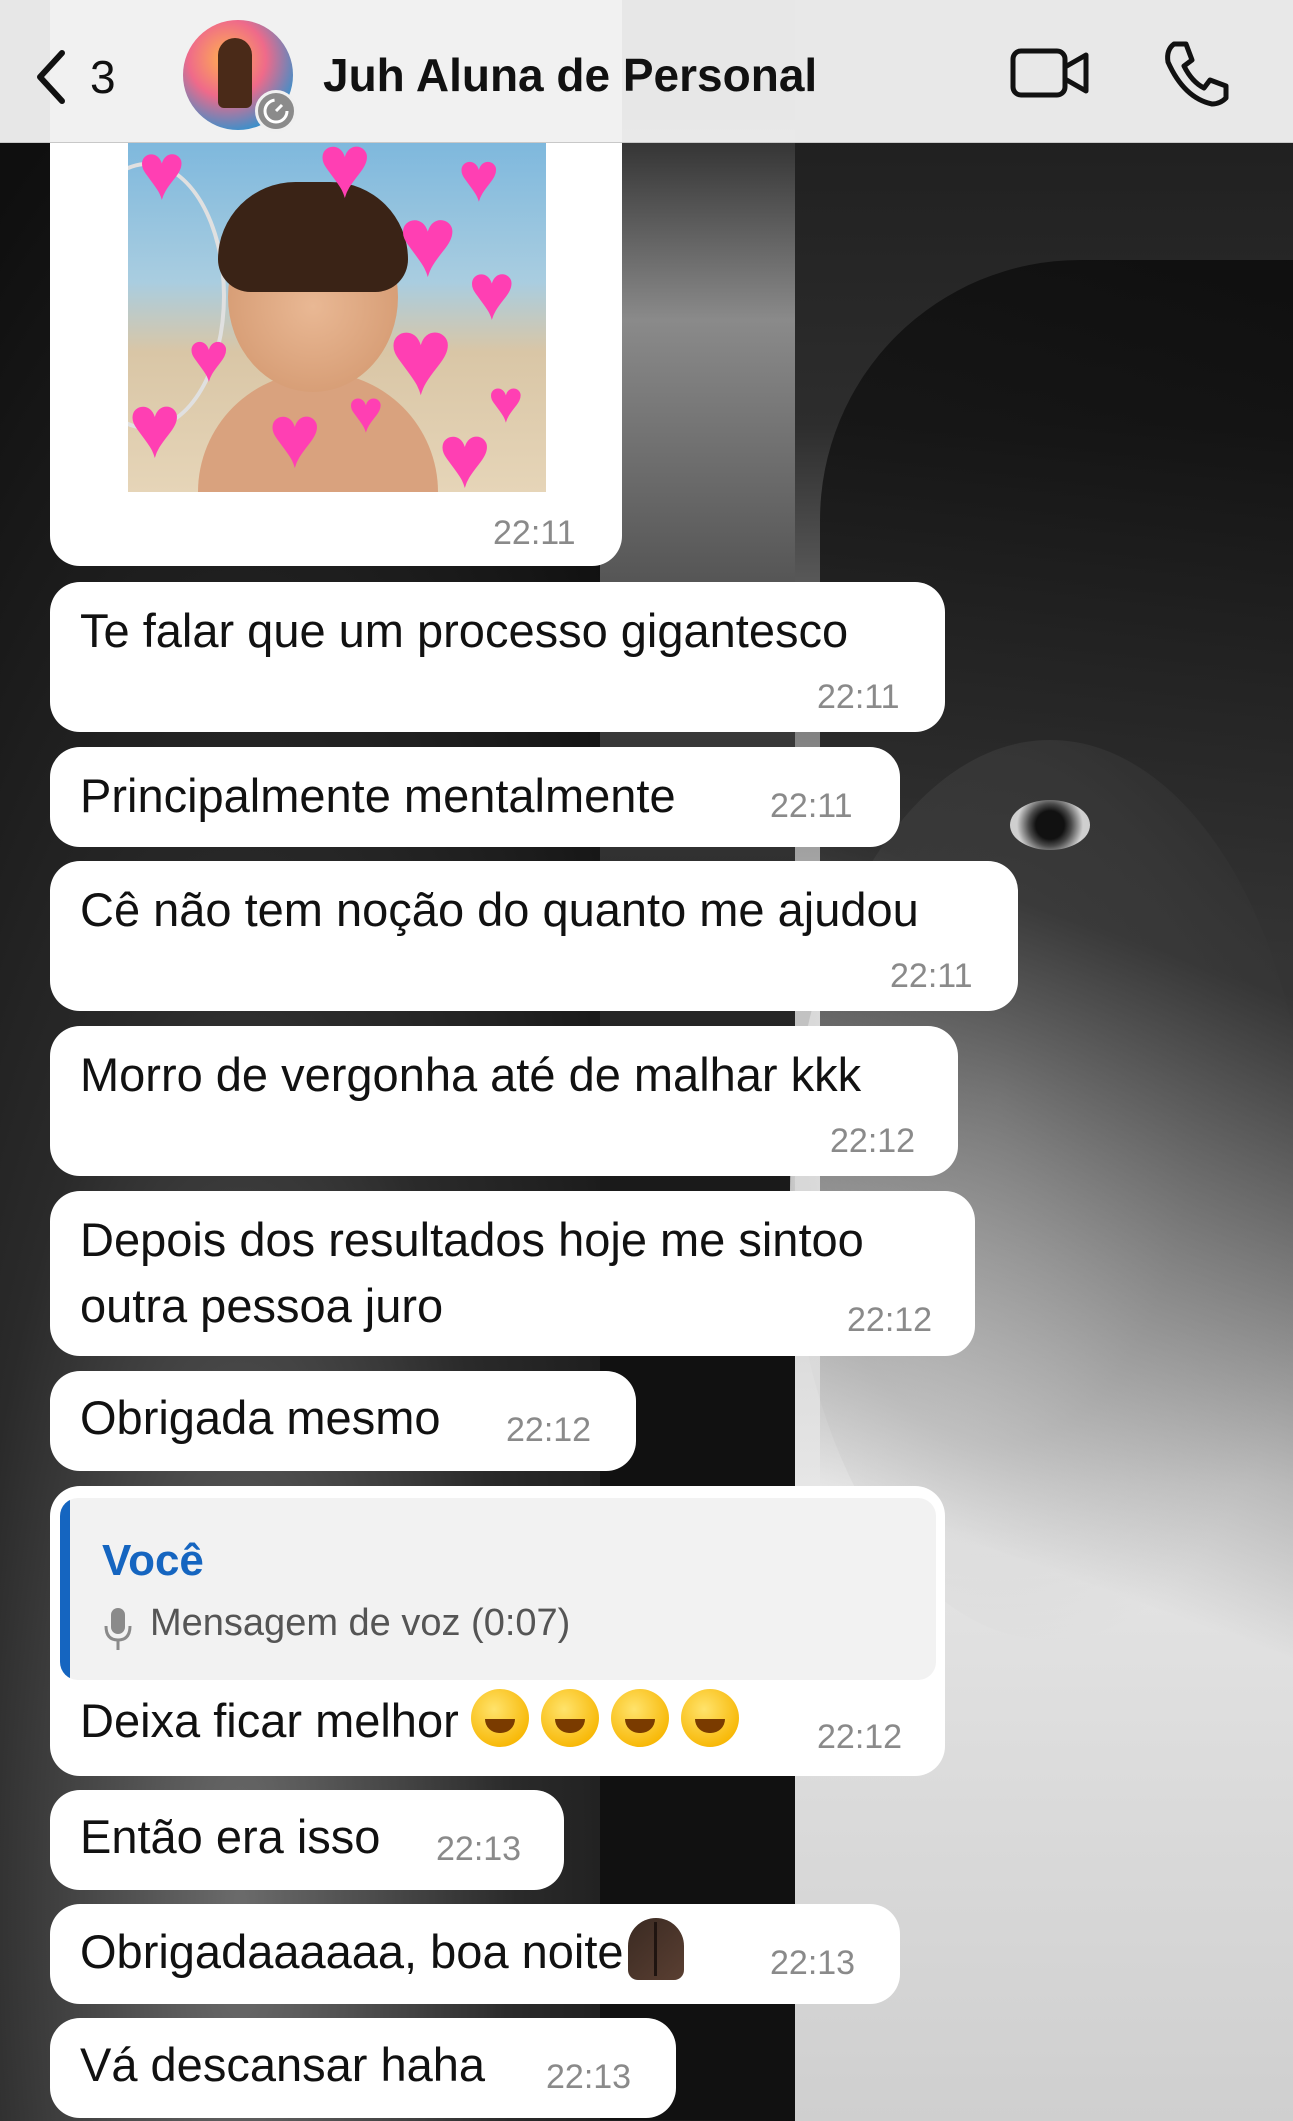 This screenshot has width=1293, height=2121. Describe the element at coordinates (655, 1949) in the screenshot. I see `folded-hands-emoji` at that location.